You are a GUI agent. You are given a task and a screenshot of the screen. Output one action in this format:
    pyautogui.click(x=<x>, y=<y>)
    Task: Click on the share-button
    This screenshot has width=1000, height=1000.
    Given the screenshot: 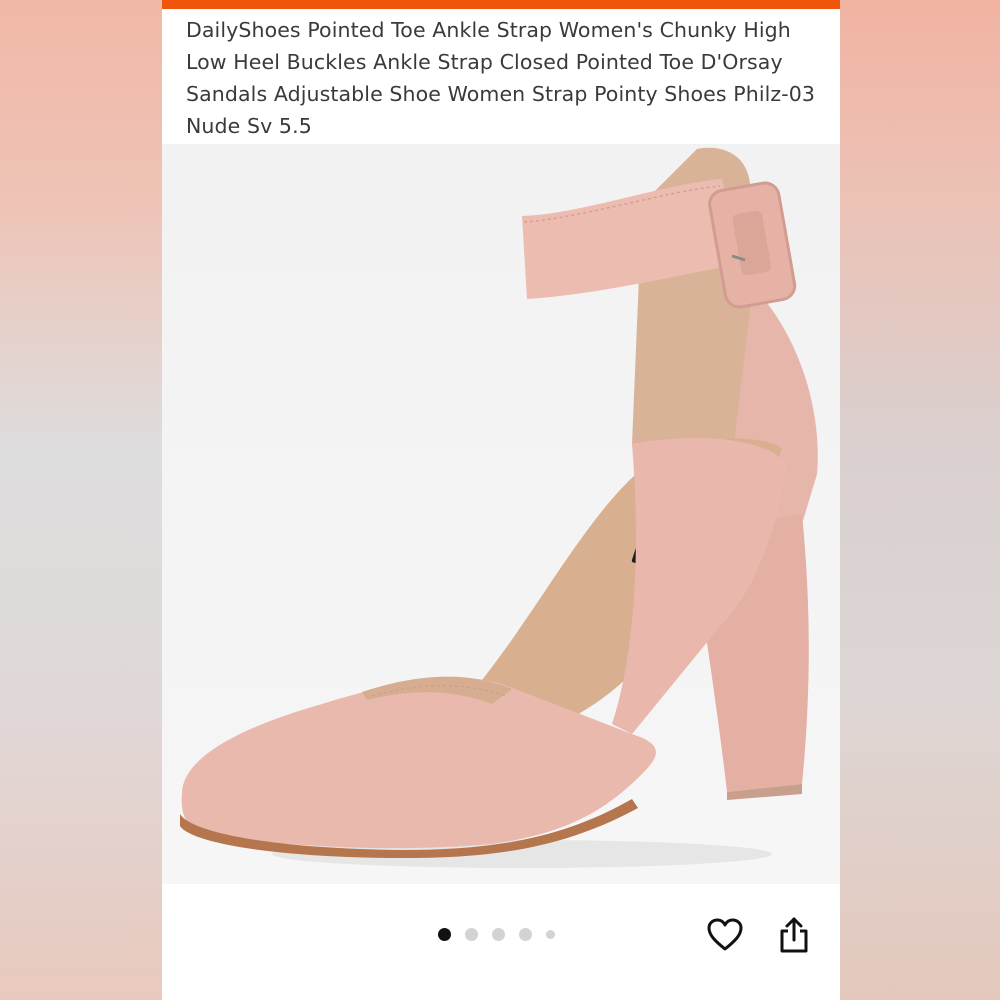 What is the action you would take?
    pyautogui.click(x=794, y=935)
    